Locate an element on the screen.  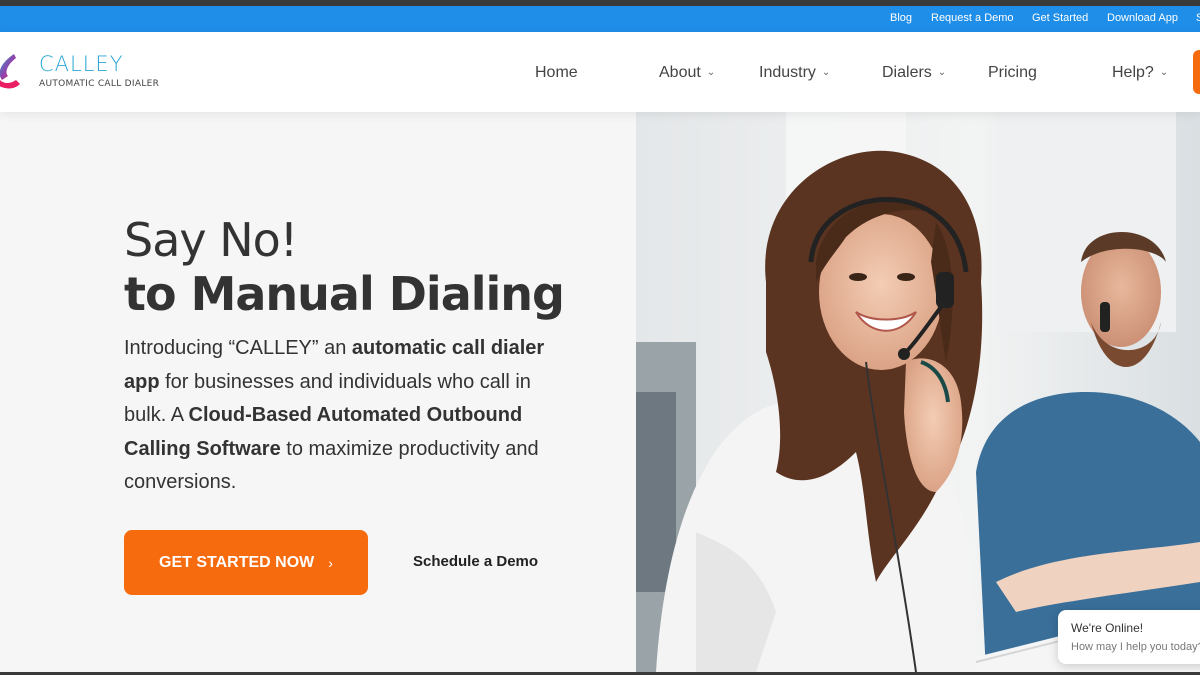
top-link-request-demo: Request a Demo is located at coordinates (972, 18).